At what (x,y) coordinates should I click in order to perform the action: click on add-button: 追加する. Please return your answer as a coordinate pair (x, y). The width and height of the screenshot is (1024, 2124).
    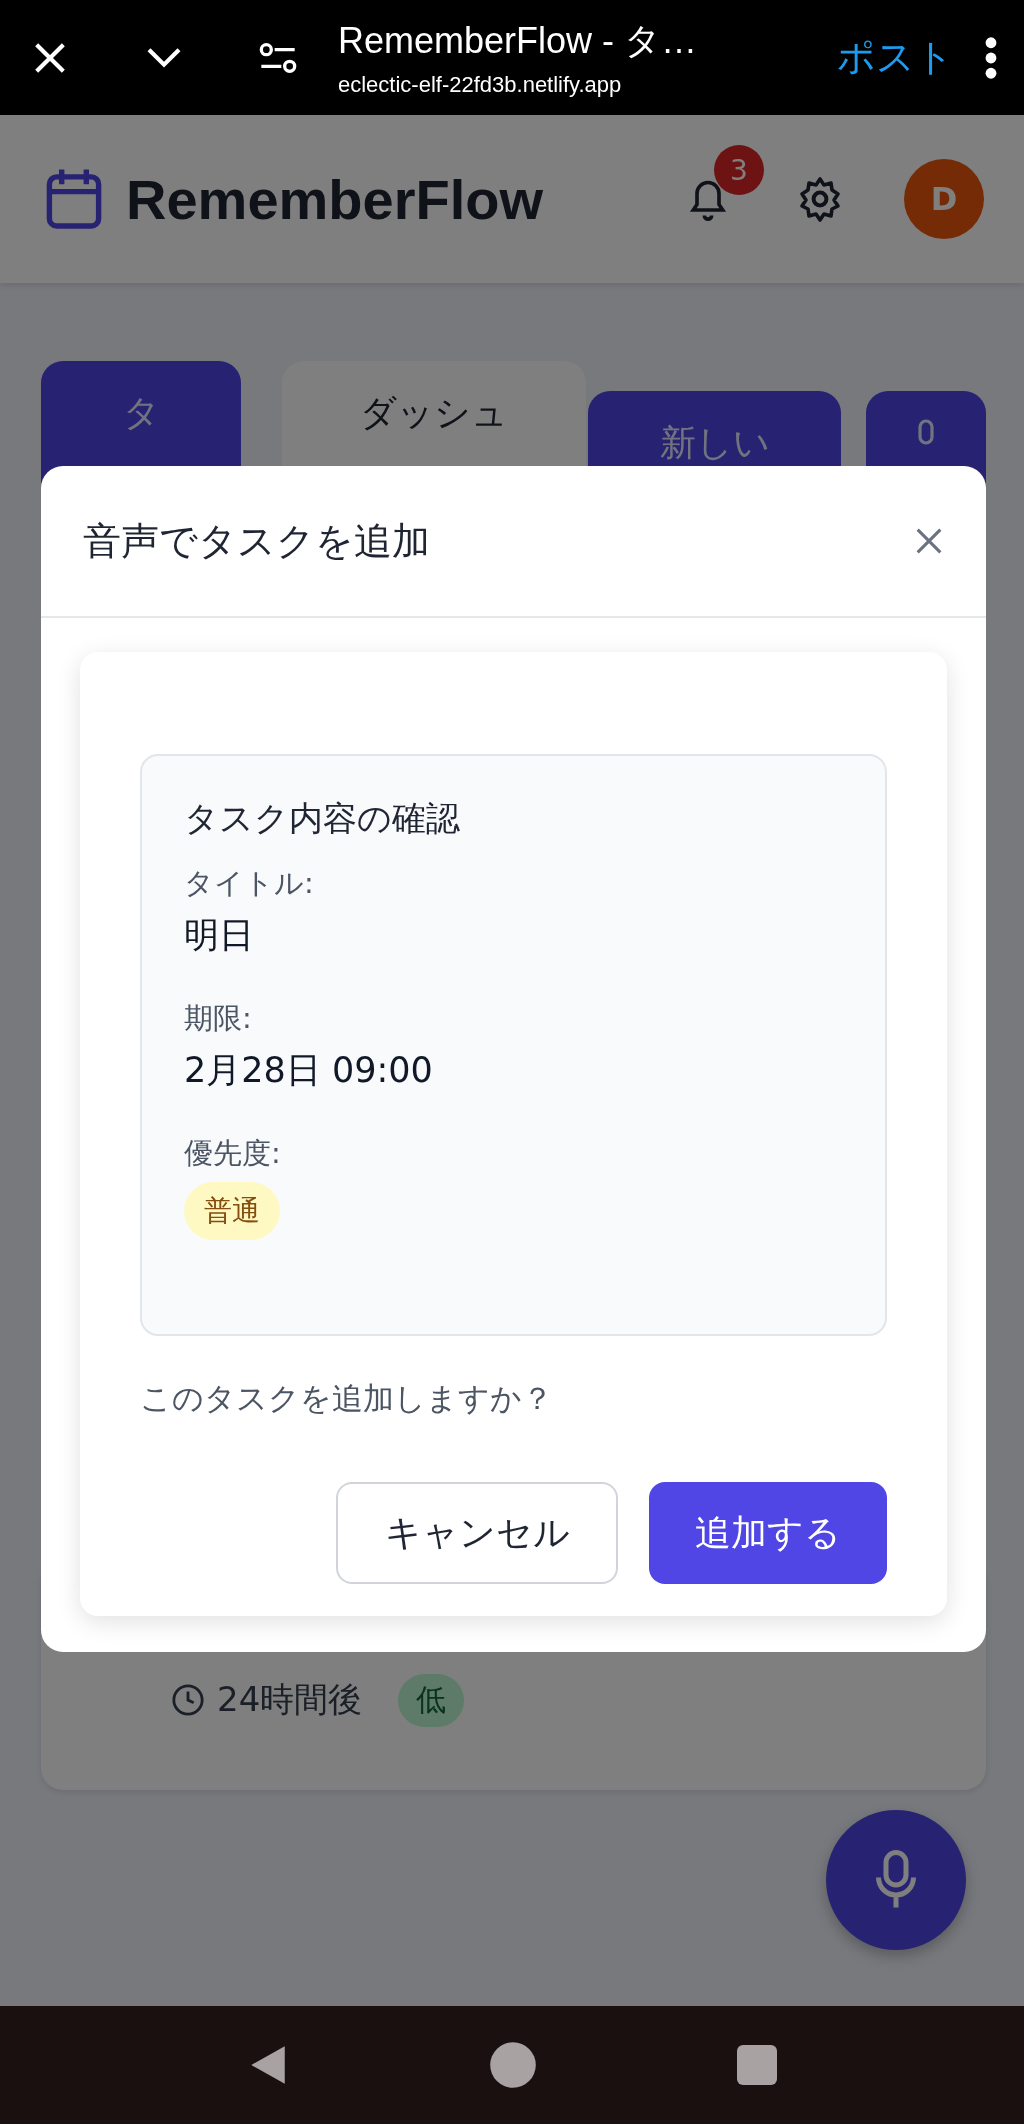
    Looking at the image, I should click on (768, 1533).